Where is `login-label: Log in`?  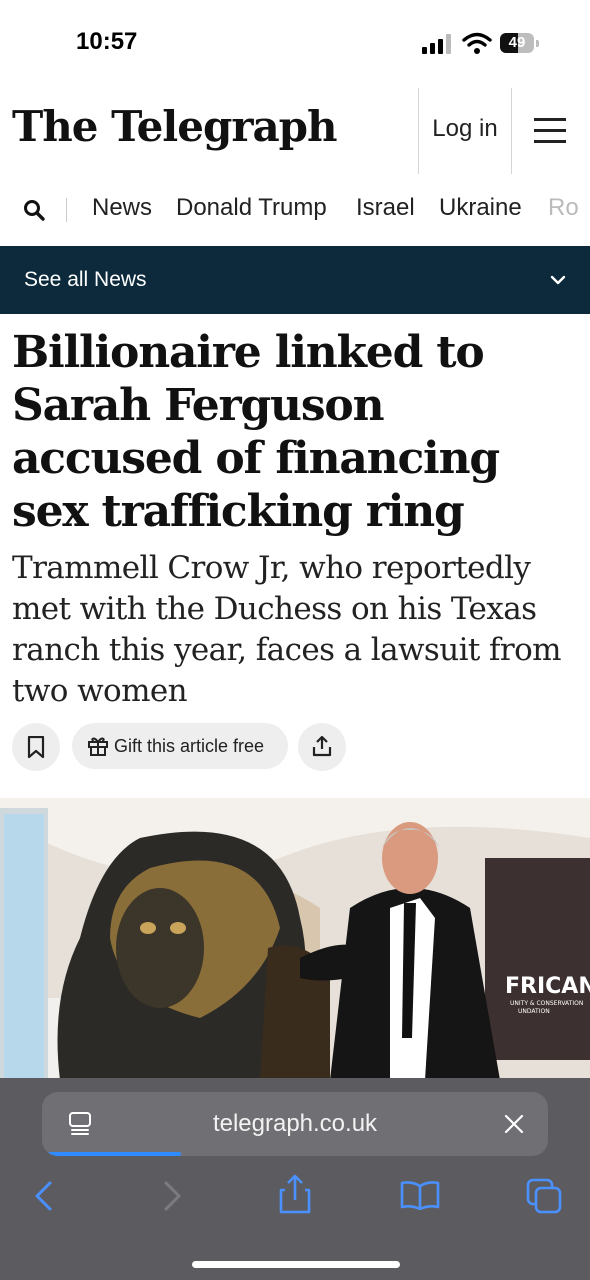
login-label: Log in is located at coordinates (465, 128).